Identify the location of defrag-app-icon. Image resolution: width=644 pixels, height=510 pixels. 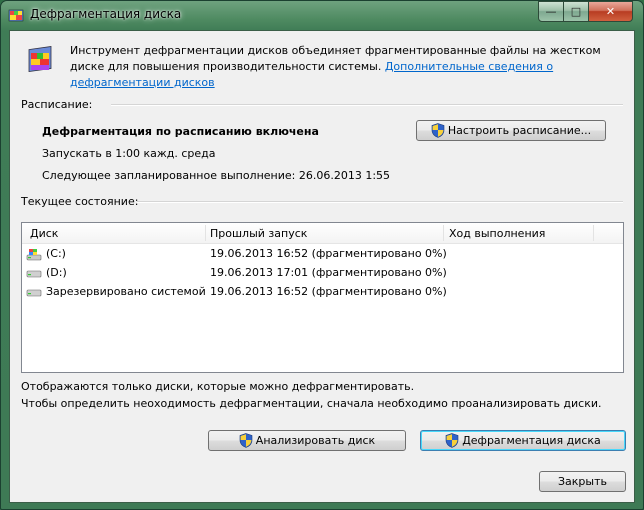
(16, 15).